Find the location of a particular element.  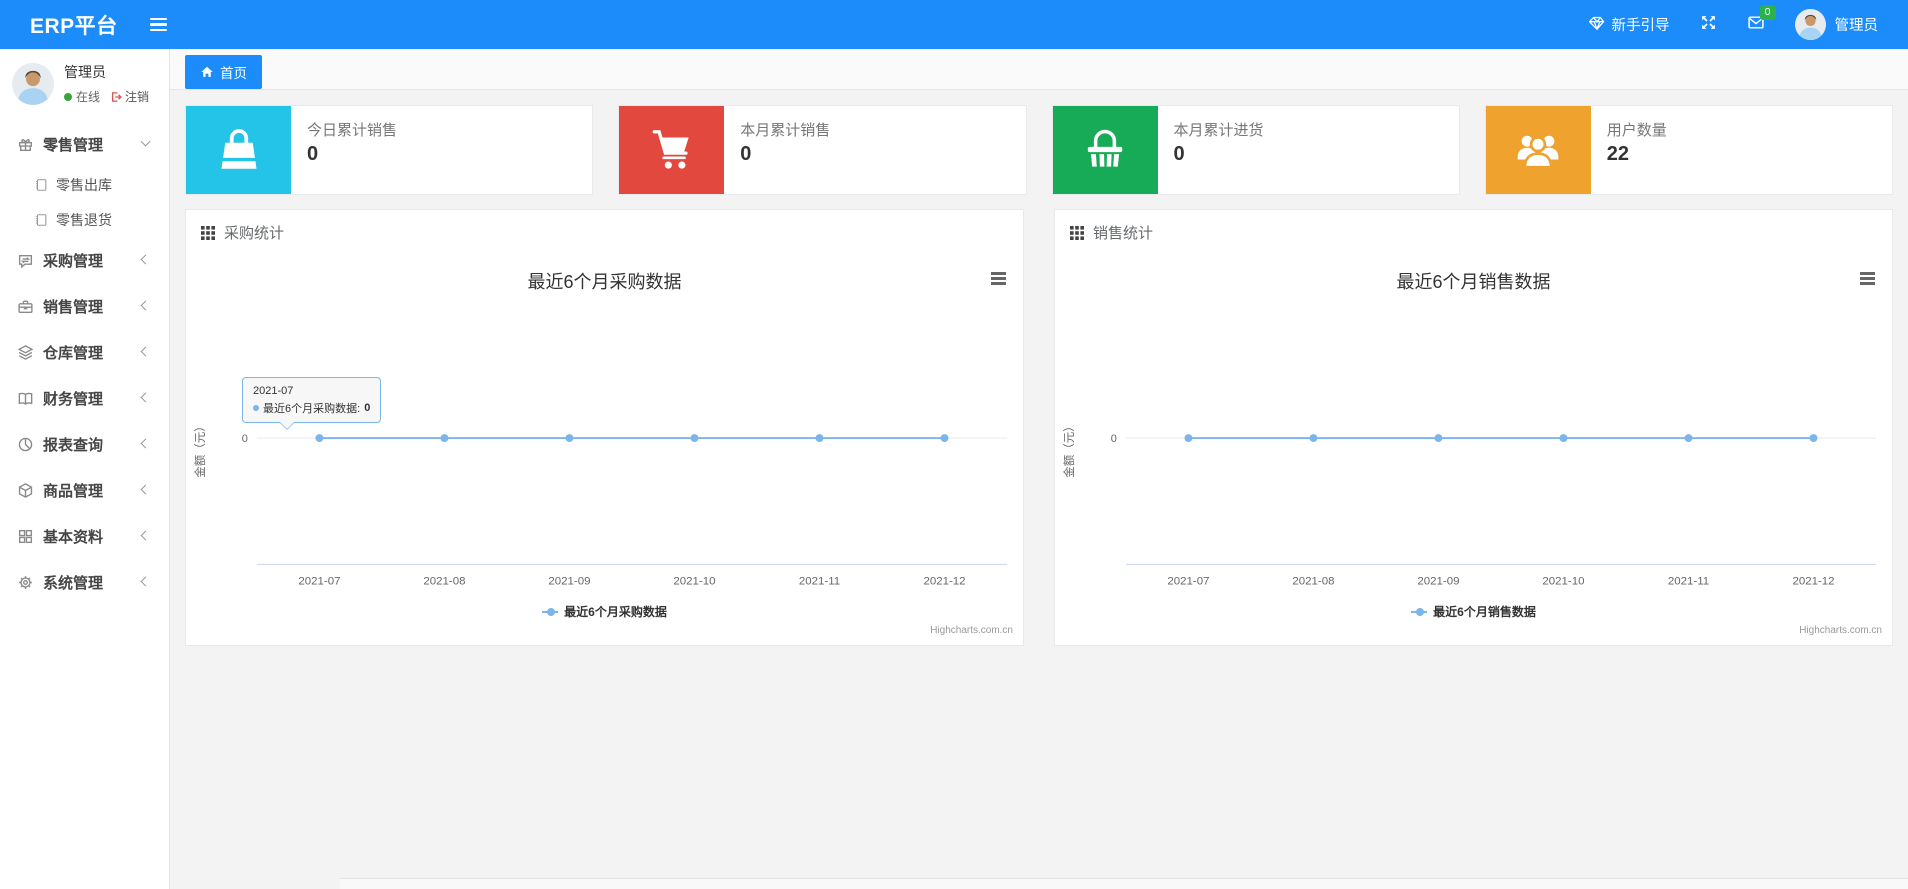

panel-header: 销售统计 is located at coordinates (1473, 232).